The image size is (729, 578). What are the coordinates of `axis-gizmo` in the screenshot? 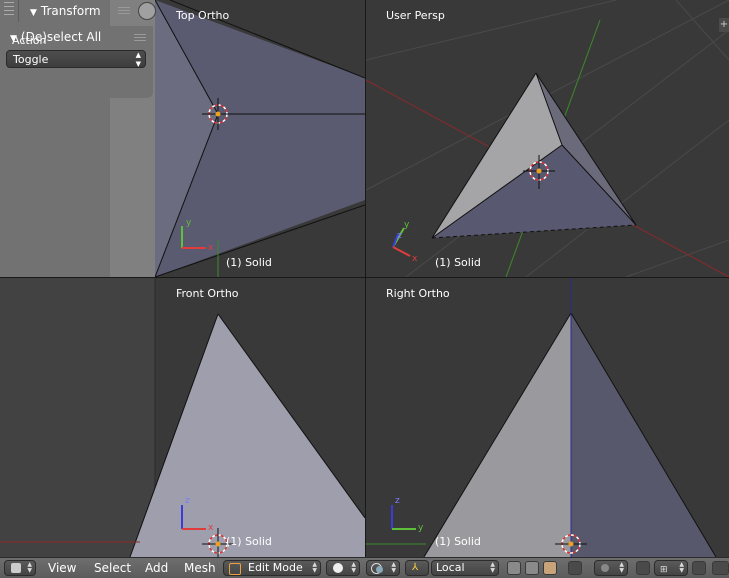 It's located at (403, 517).